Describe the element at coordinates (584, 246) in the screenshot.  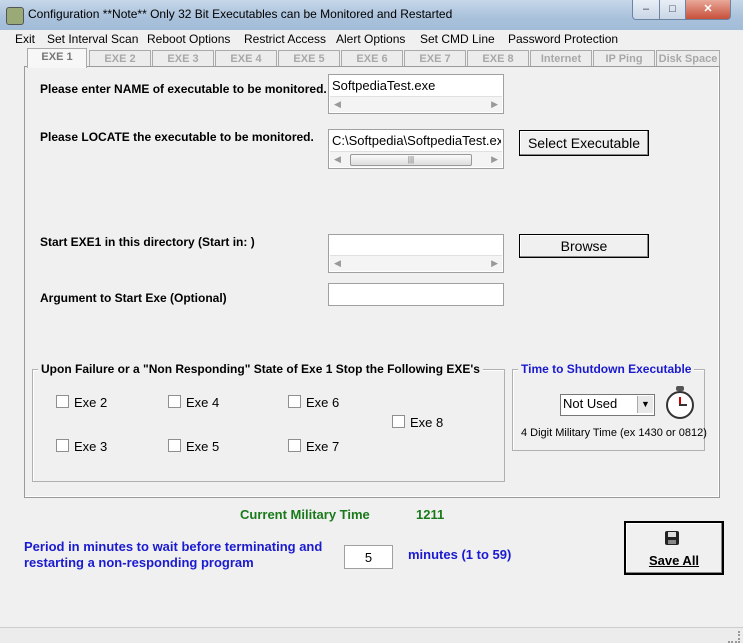
I see `browse-button: Browse` at that location.